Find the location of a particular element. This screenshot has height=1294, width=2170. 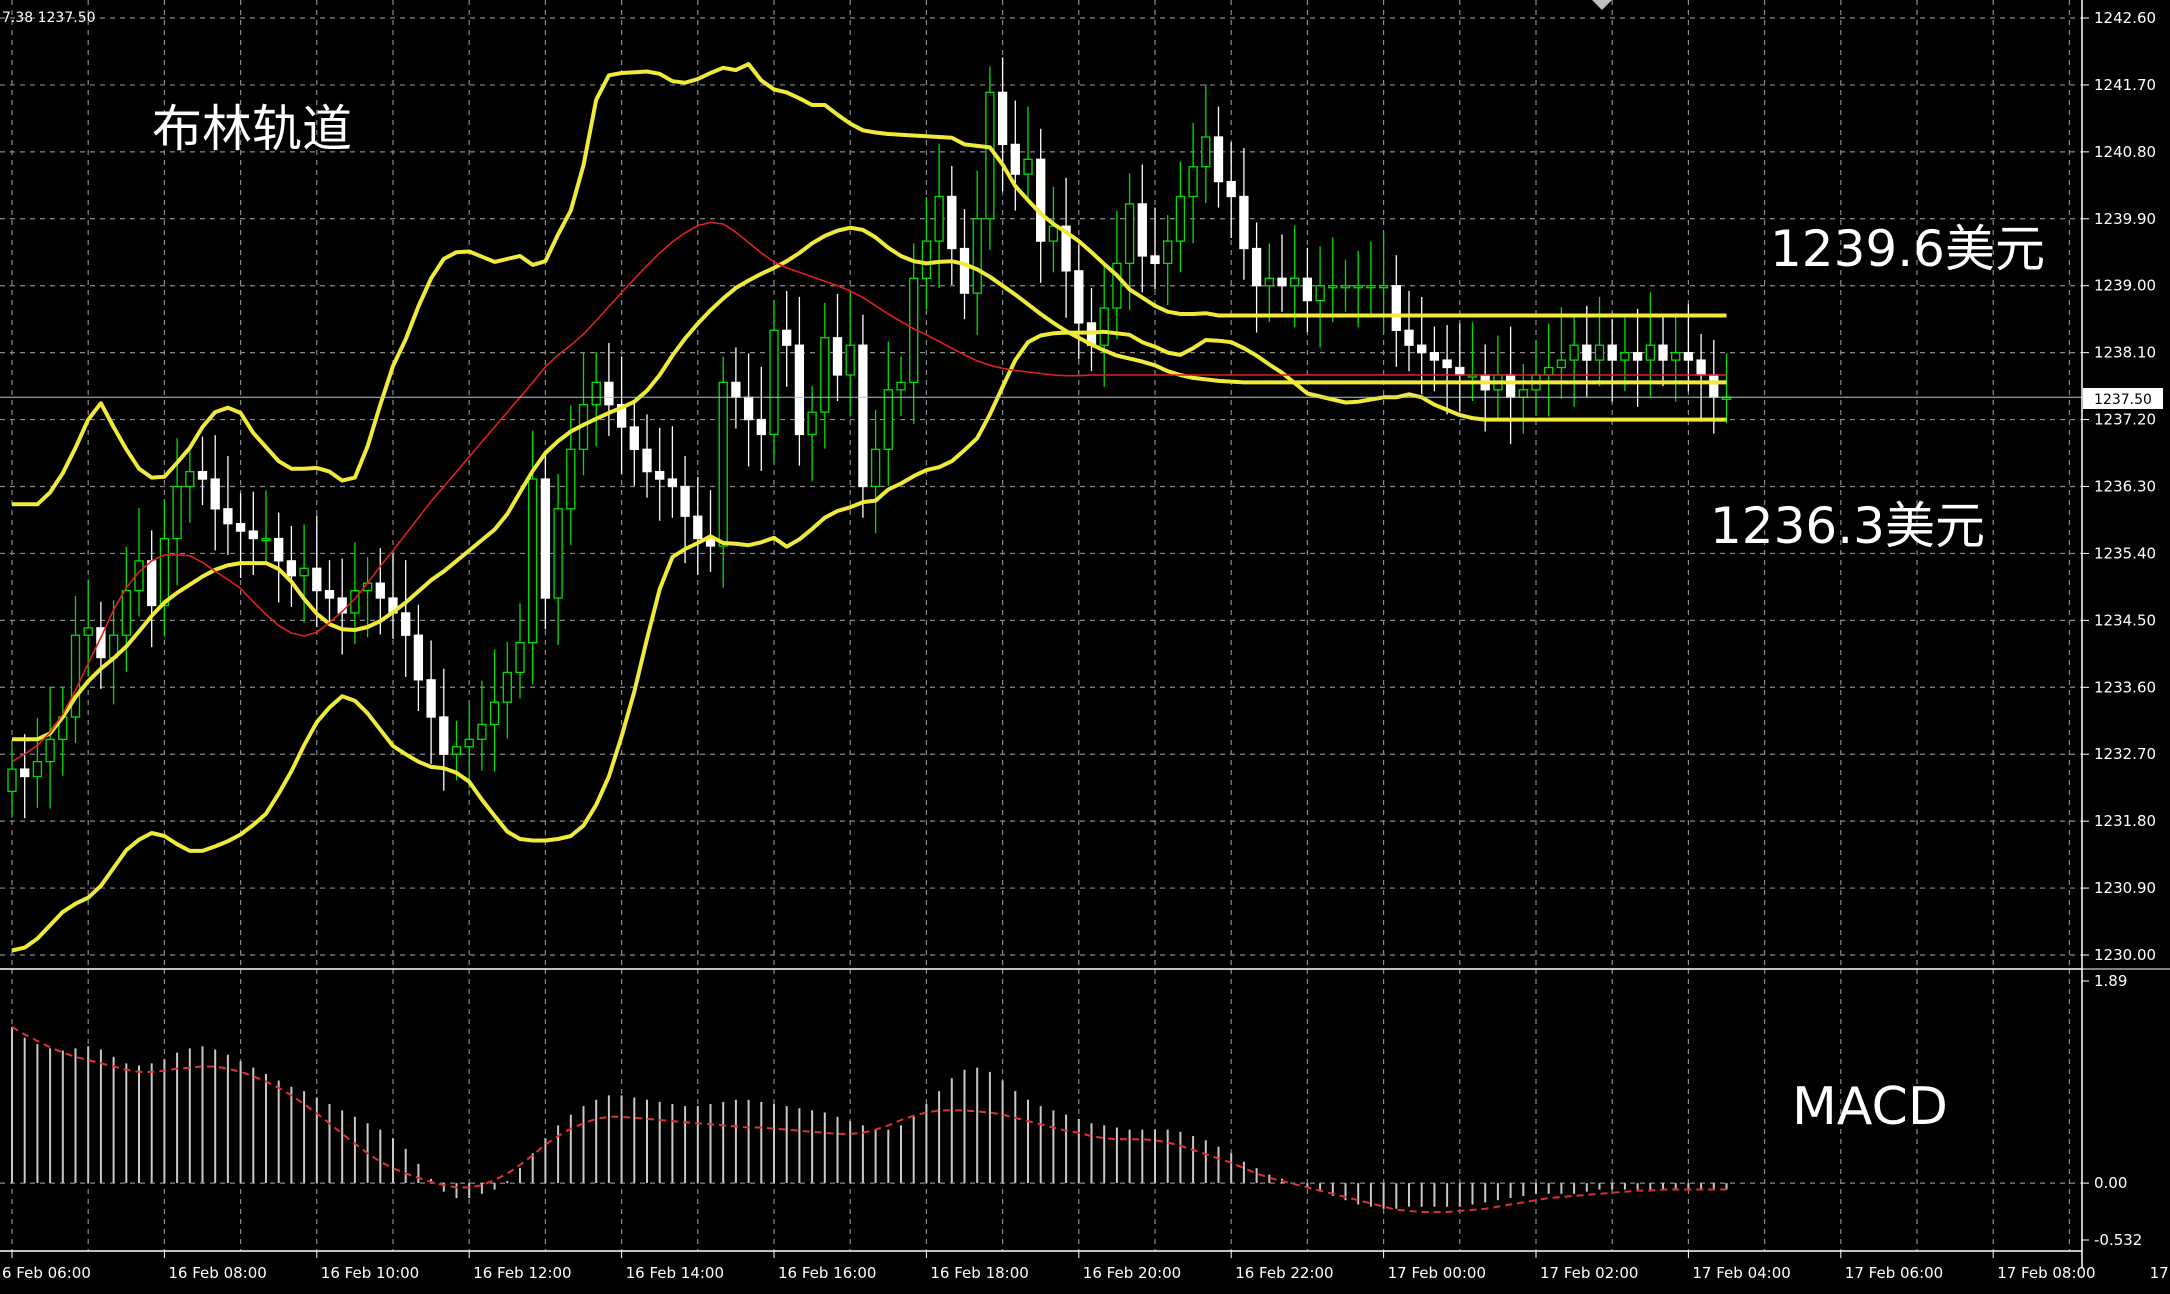

time-tick-label: 16 Feb 08:00 is located at coordinates (217, 1273).